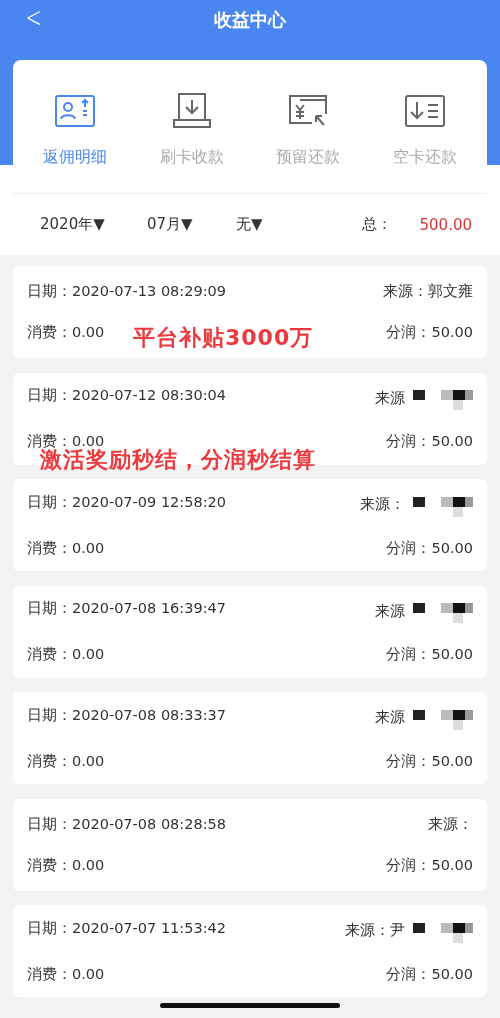 This screenshot has height=1018, width=500. I want to click on filter-dropdown: 无▼, so click(276, 224).